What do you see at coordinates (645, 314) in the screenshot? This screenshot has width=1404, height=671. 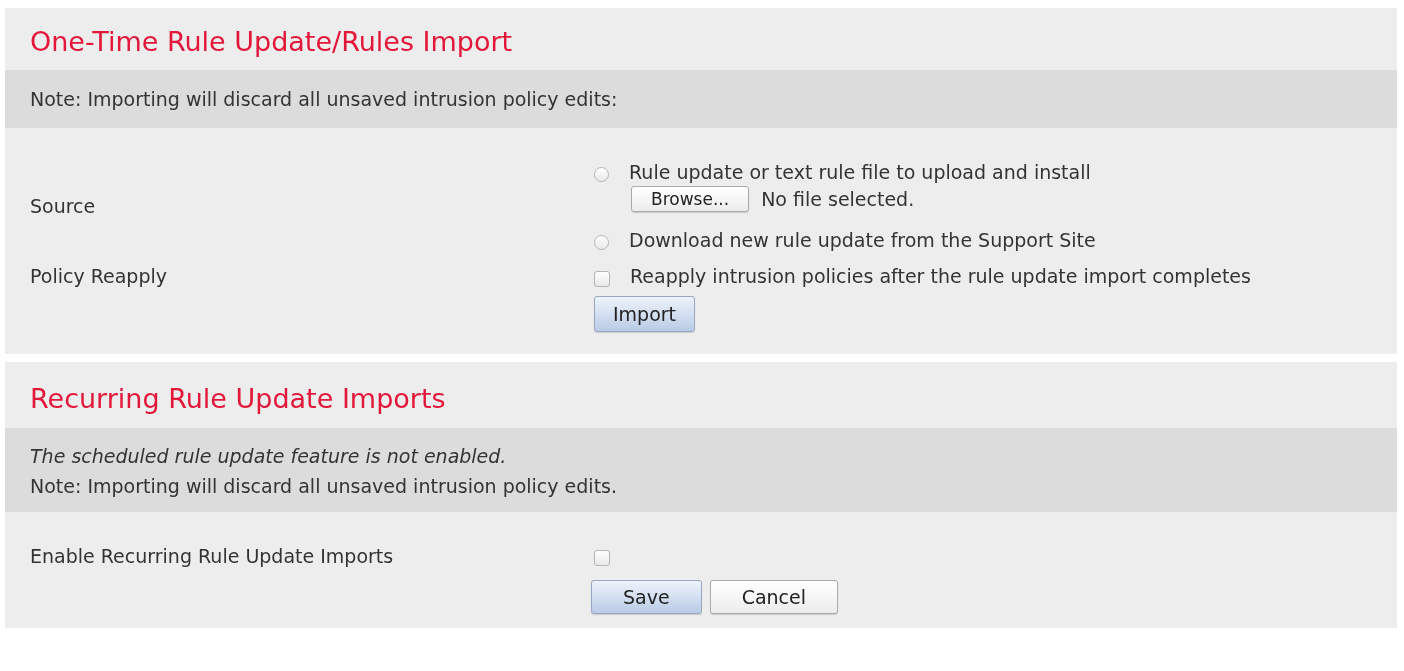 I see `import-button: Import` at bounding box center [645, 314].